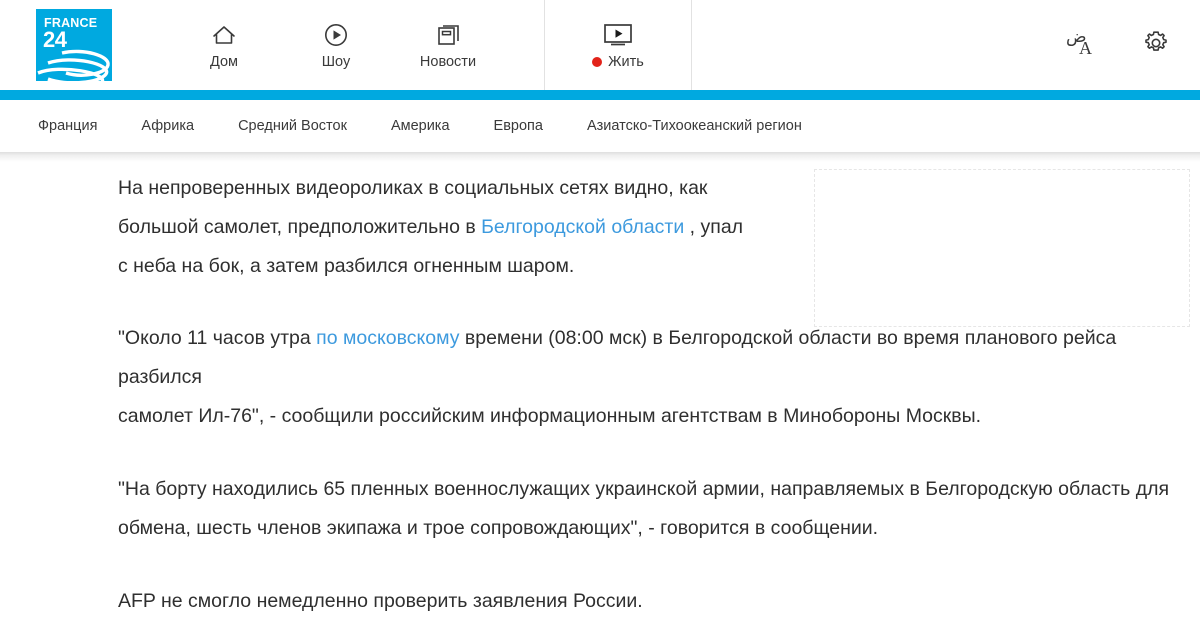 Image resolution: width=1200 pixels, height=621 pixels. I want to click on live-status-dot, so click(597, 61).